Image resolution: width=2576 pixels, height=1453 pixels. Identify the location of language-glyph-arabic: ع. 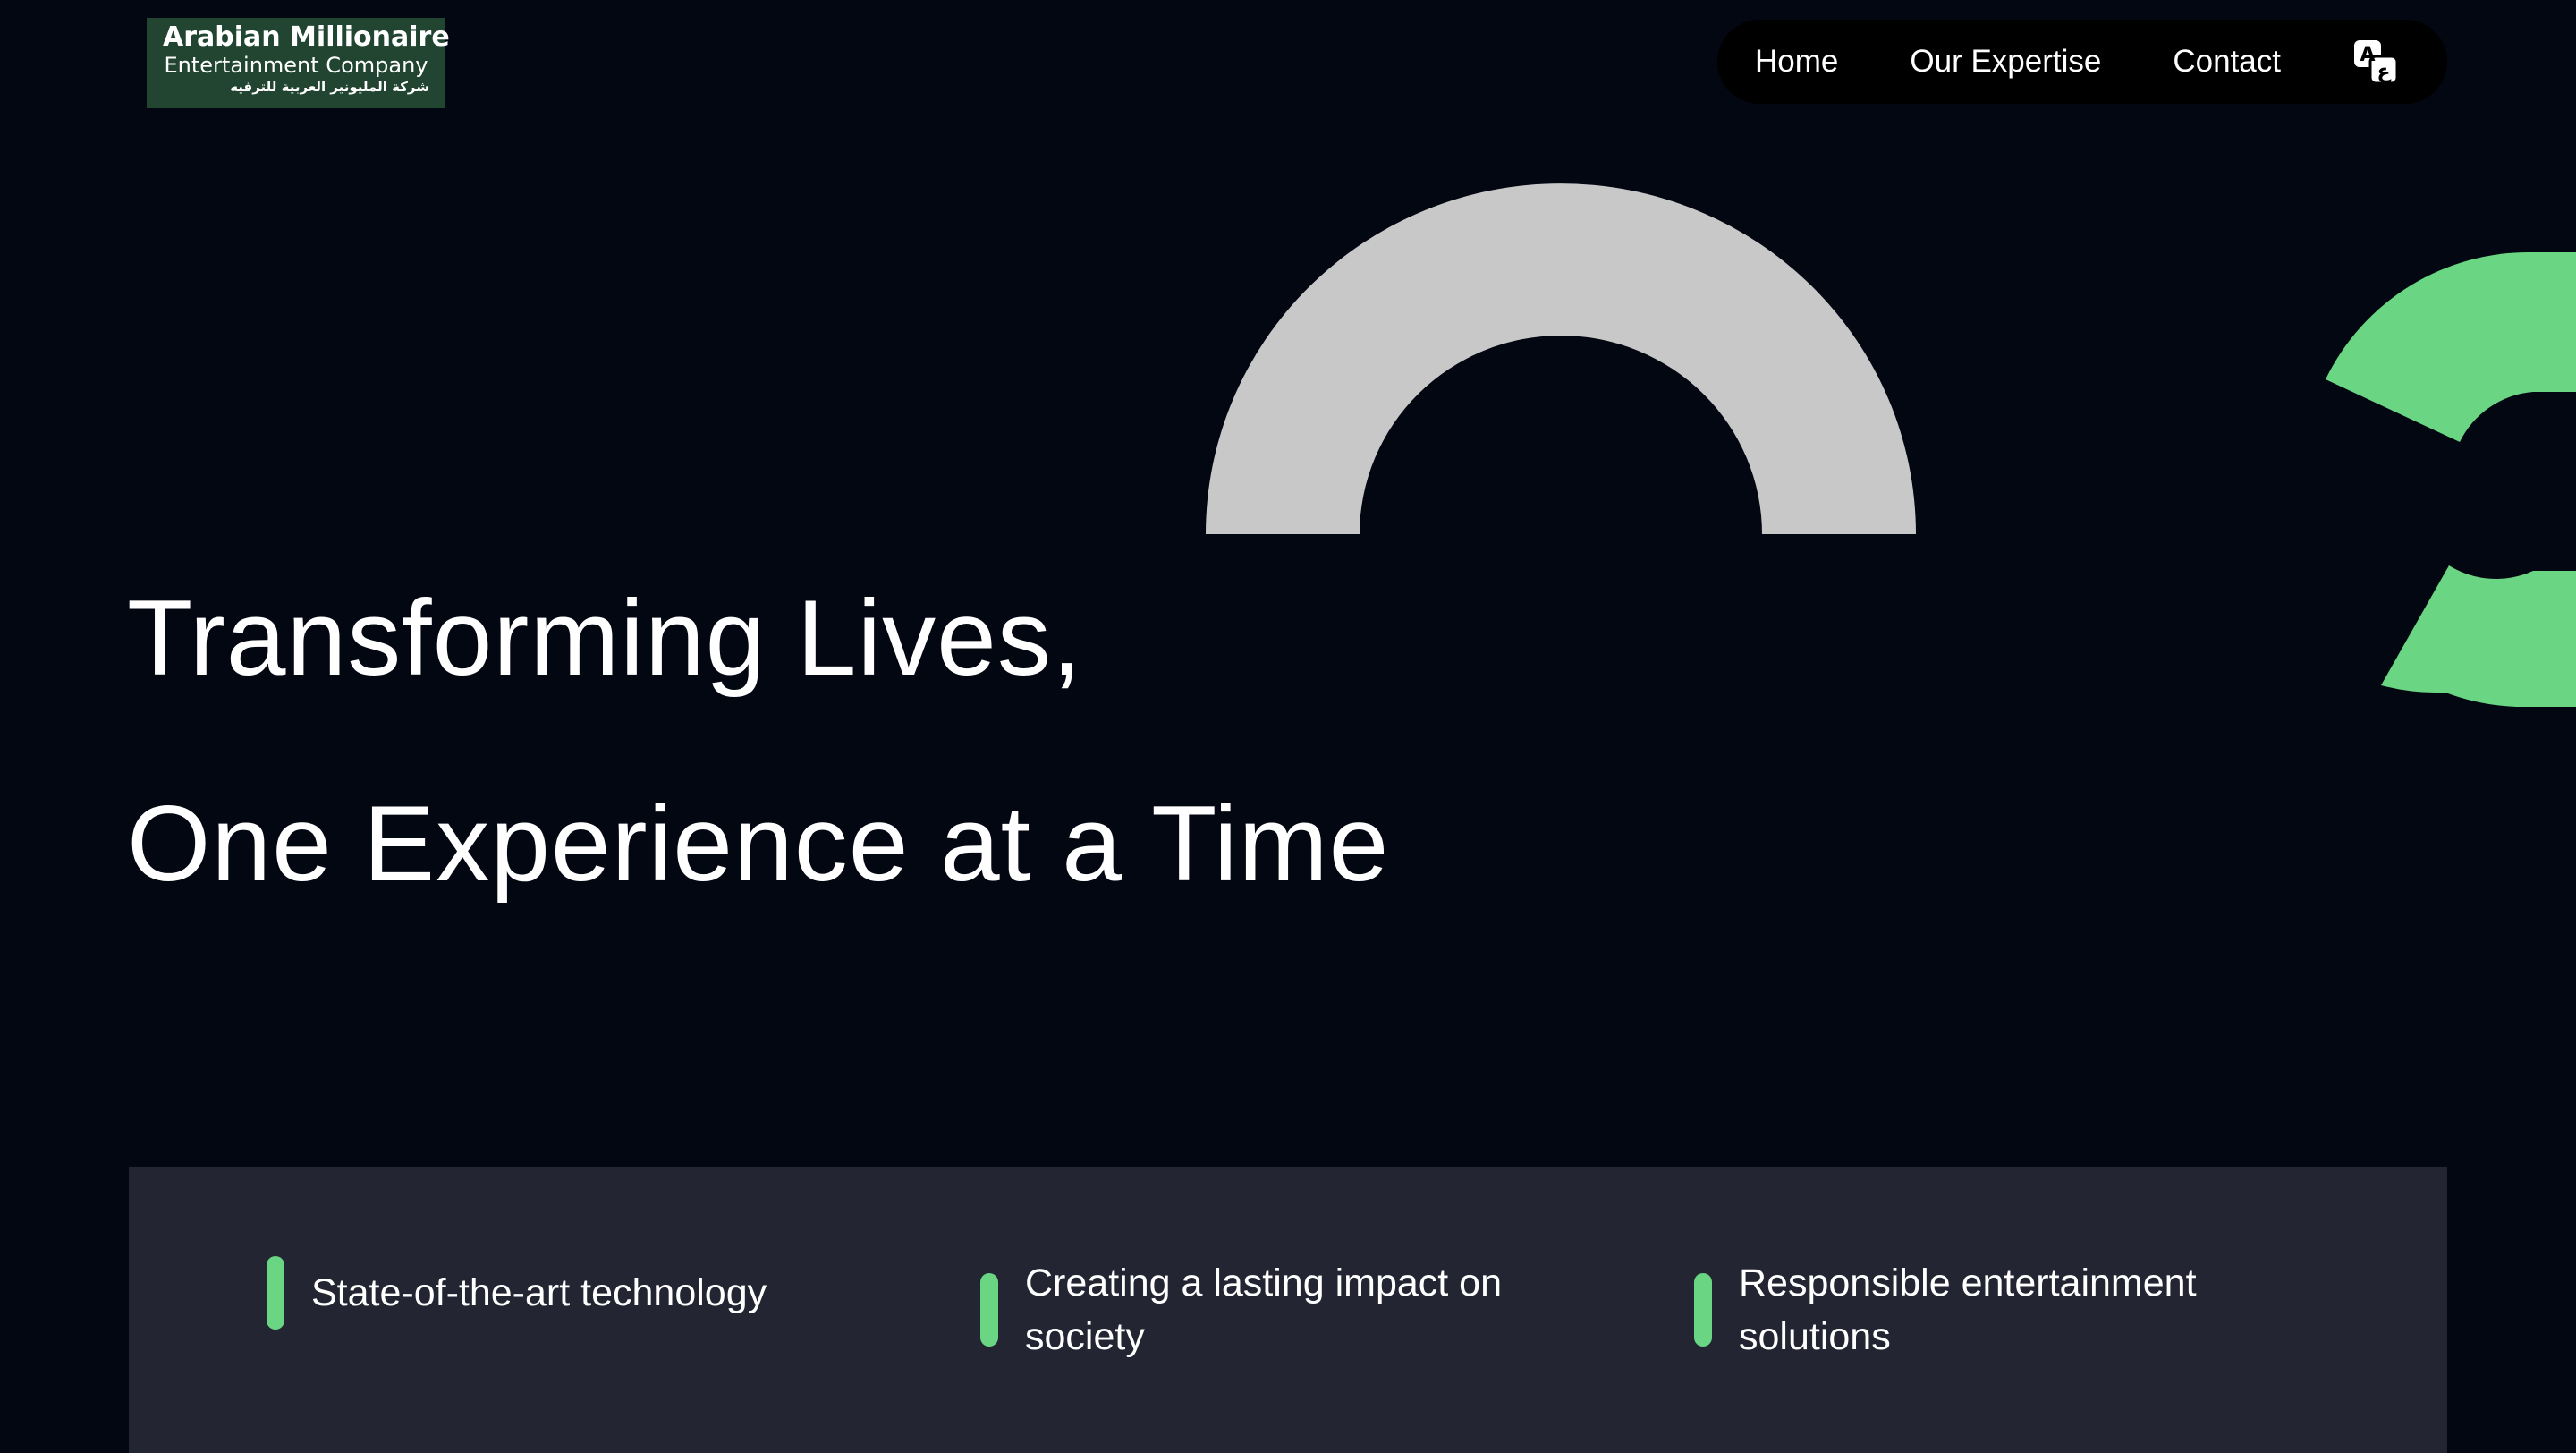
(2384, 72).